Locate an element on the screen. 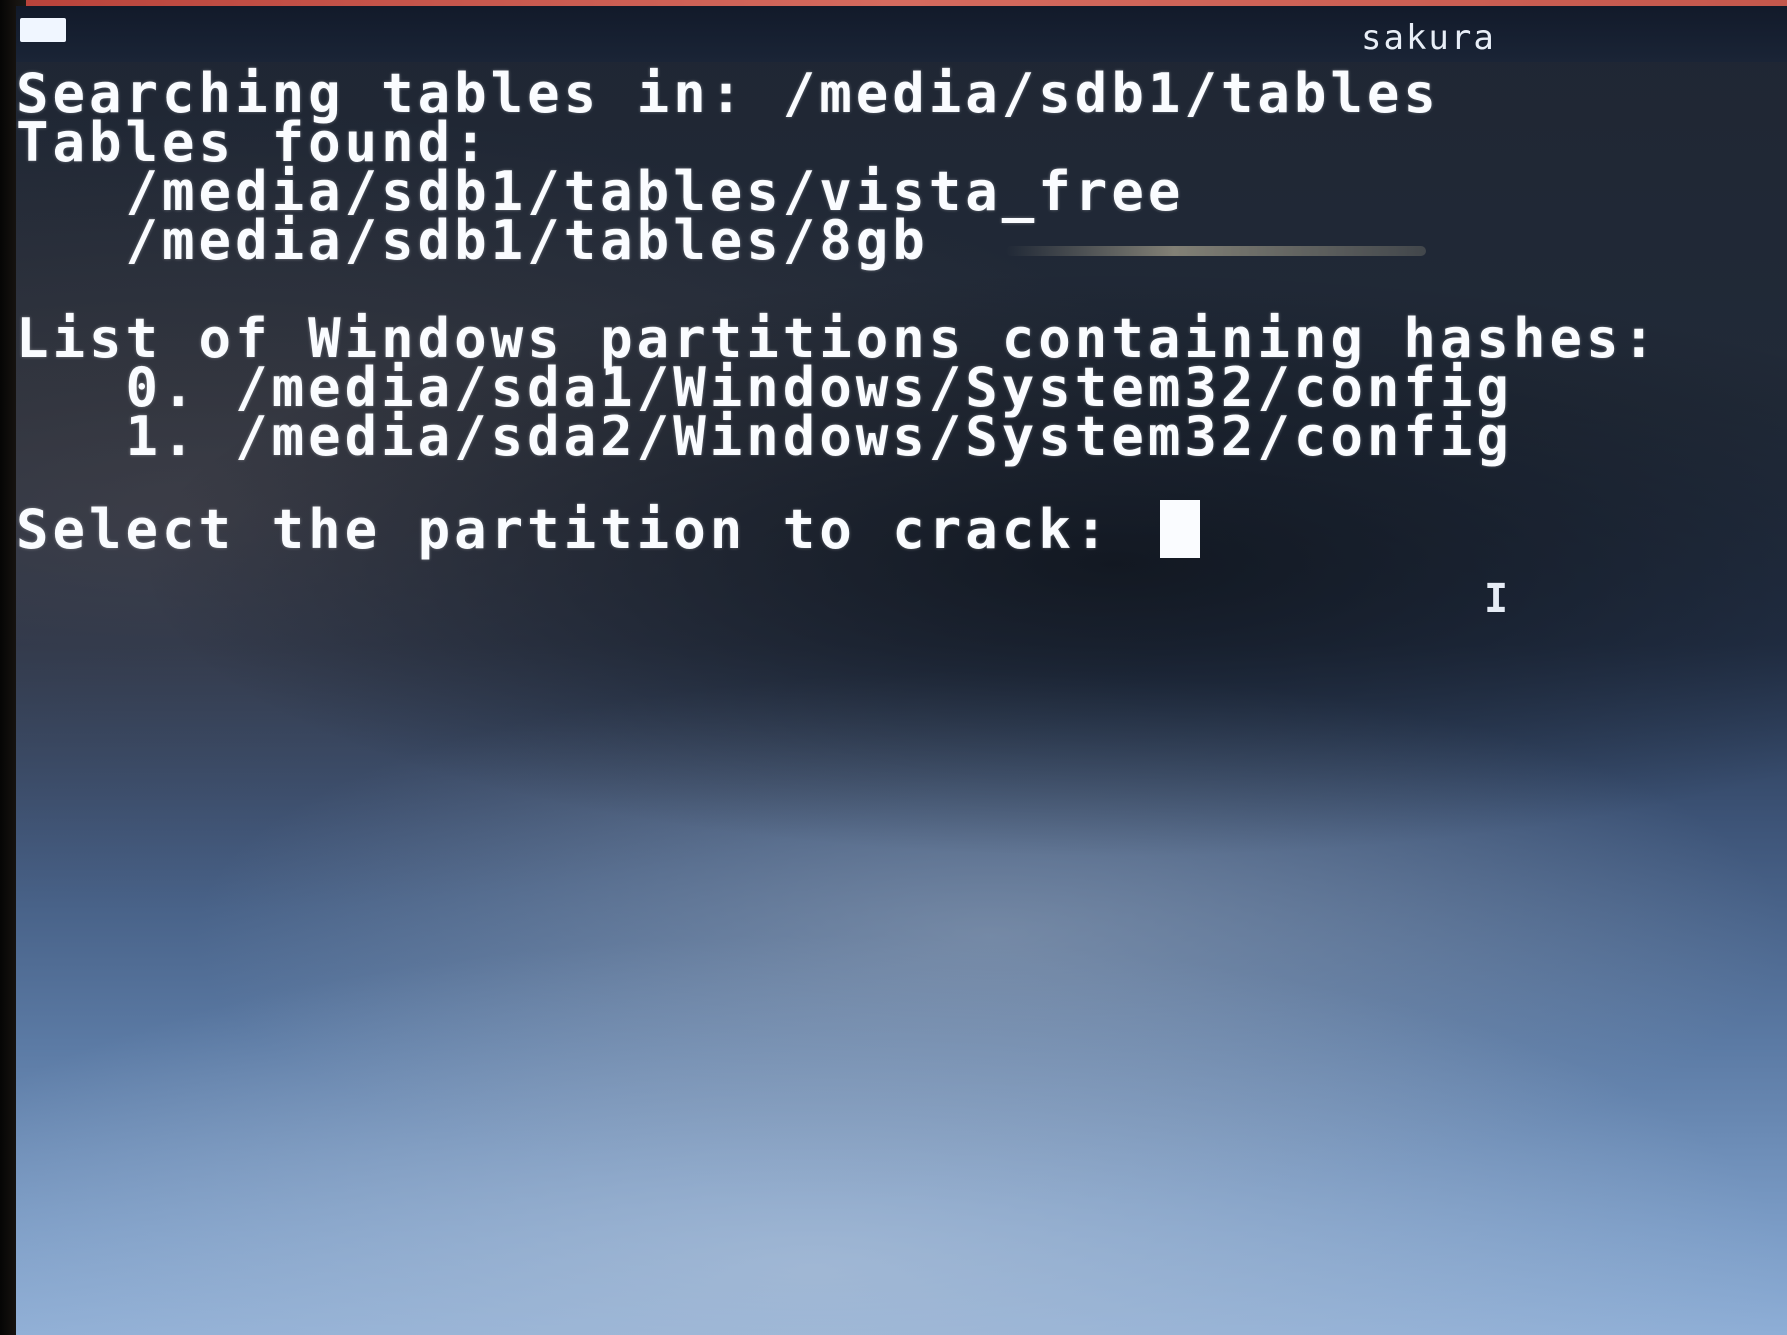 This screenshot has width=1787, height=1335. text-cursor is located at coordinates (1179, 529).